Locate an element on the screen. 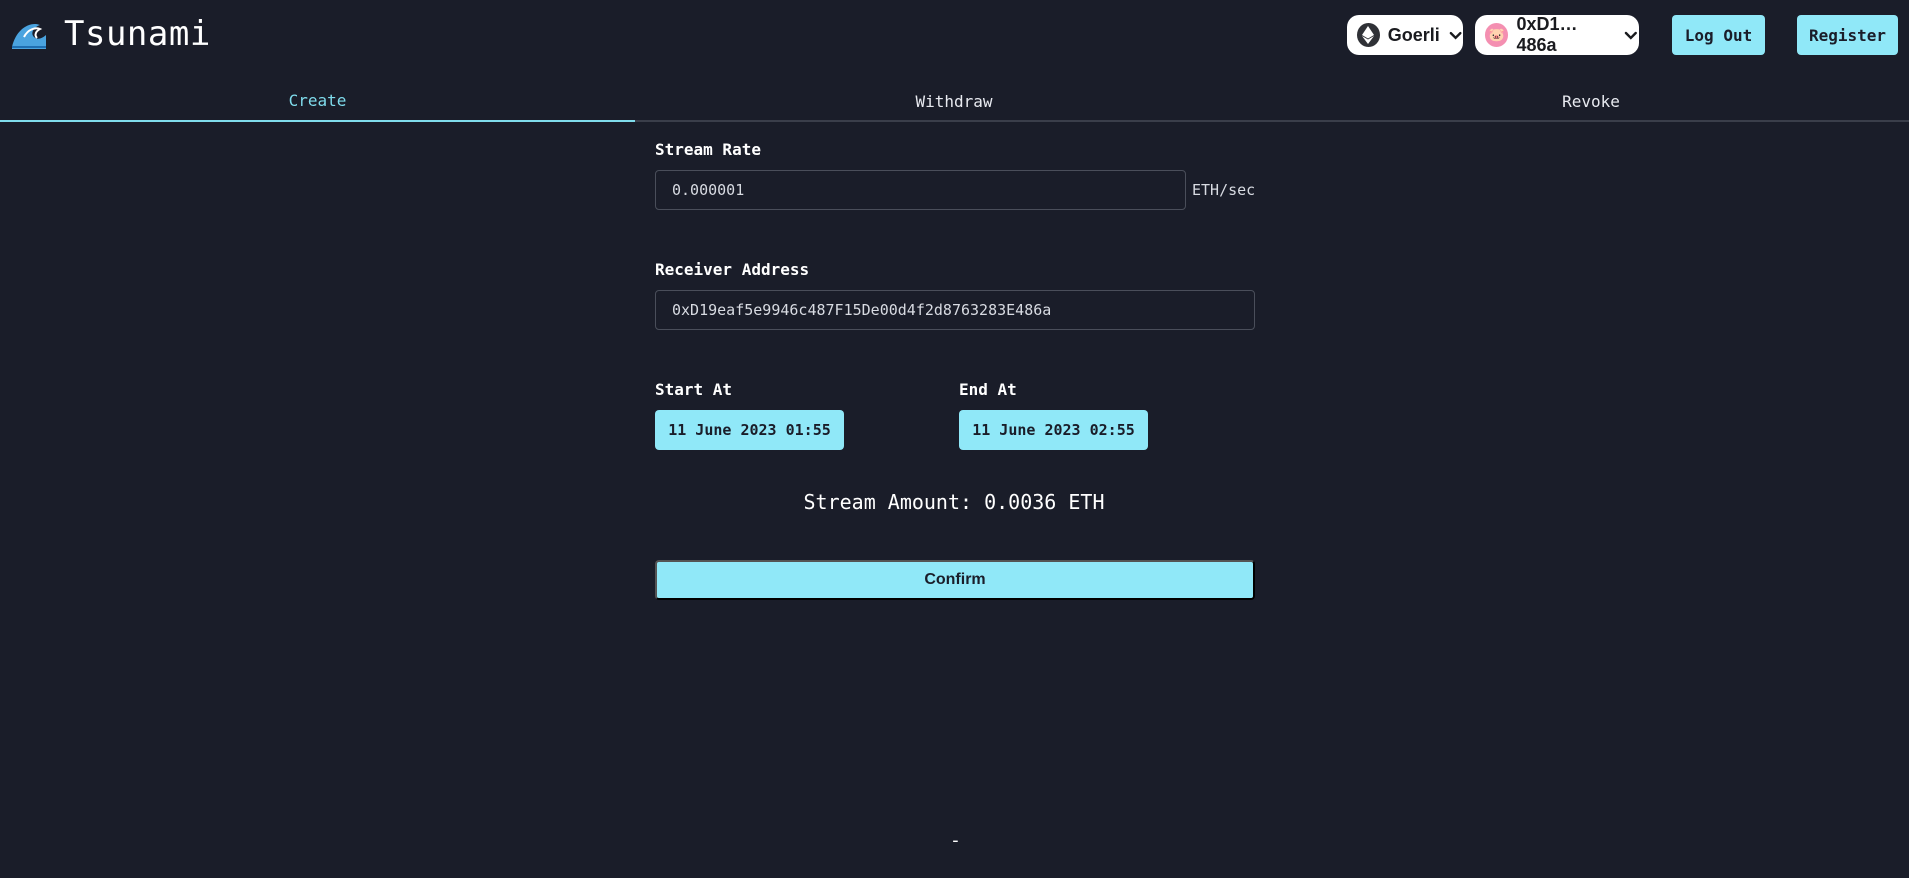 The image size is (1909, 878). account-selector: 🐷 0xD1…486a is located at coordinates (1557, 34).